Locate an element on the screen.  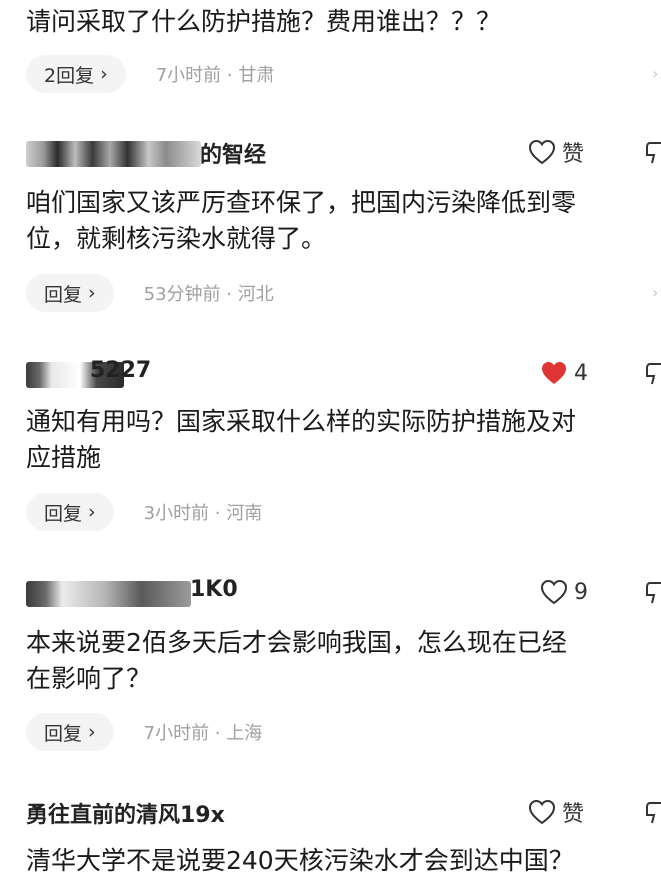
comment-text: 本来说要2佰多天后才会影响我国，怎么现在已经 在影响了？ is located at coordinates (343, 661).